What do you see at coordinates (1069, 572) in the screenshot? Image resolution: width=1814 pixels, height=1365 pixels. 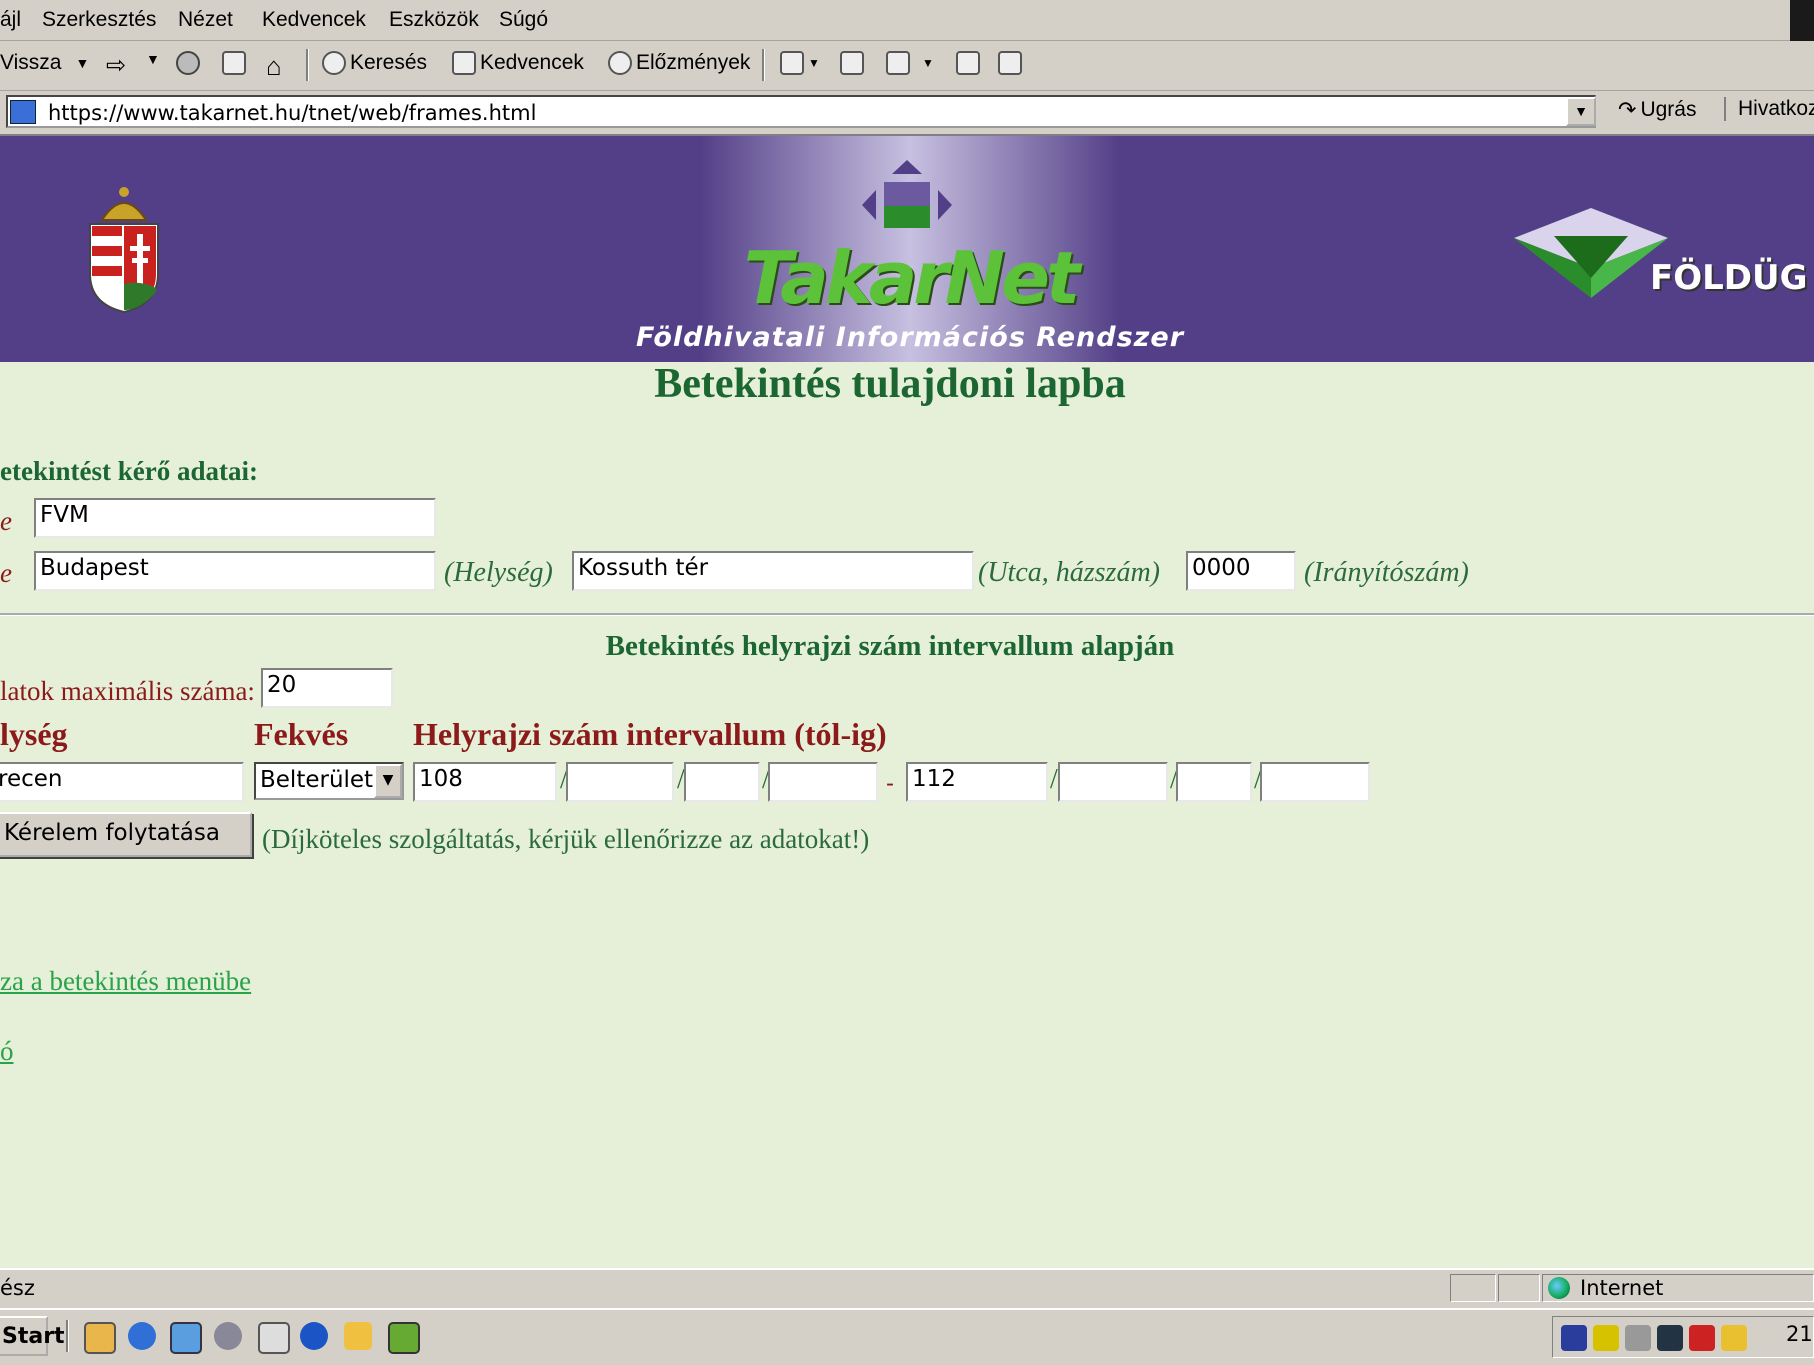 I see `street-hint: (Utca, házszám)` at bounding box center [1069, 572].